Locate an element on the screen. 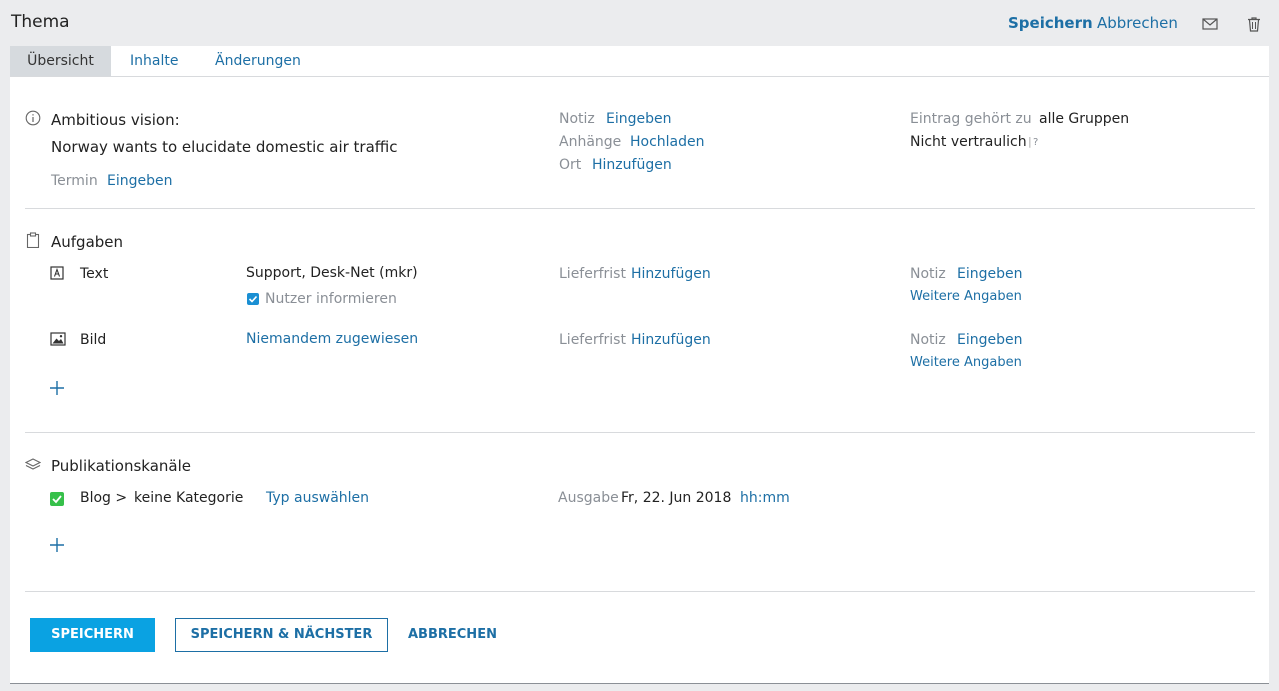 The image size is (1279, 691). ort-label: Ort is located at coordinates (570, 165).